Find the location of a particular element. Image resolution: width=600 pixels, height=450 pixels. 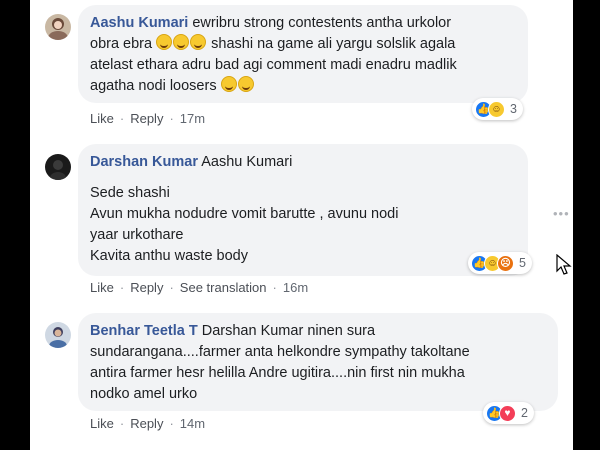

timestamp: 14m is located at coordinates (192, 423).